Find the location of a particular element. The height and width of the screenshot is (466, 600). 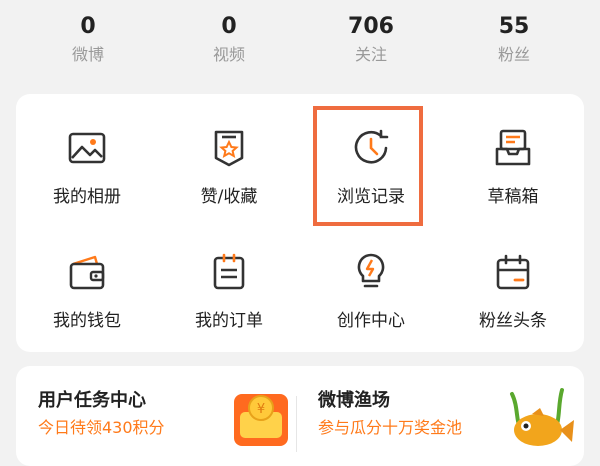

grid-item-label: 我的相册 is located at coordinates (87, 197).